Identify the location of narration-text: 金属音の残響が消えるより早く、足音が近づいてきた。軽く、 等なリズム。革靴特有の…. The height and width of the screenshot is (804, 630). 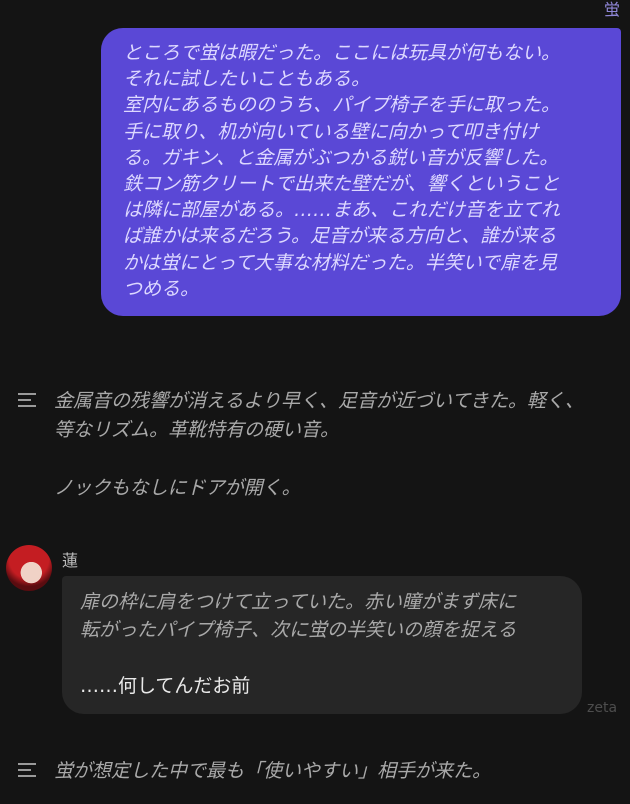
(319, 444).